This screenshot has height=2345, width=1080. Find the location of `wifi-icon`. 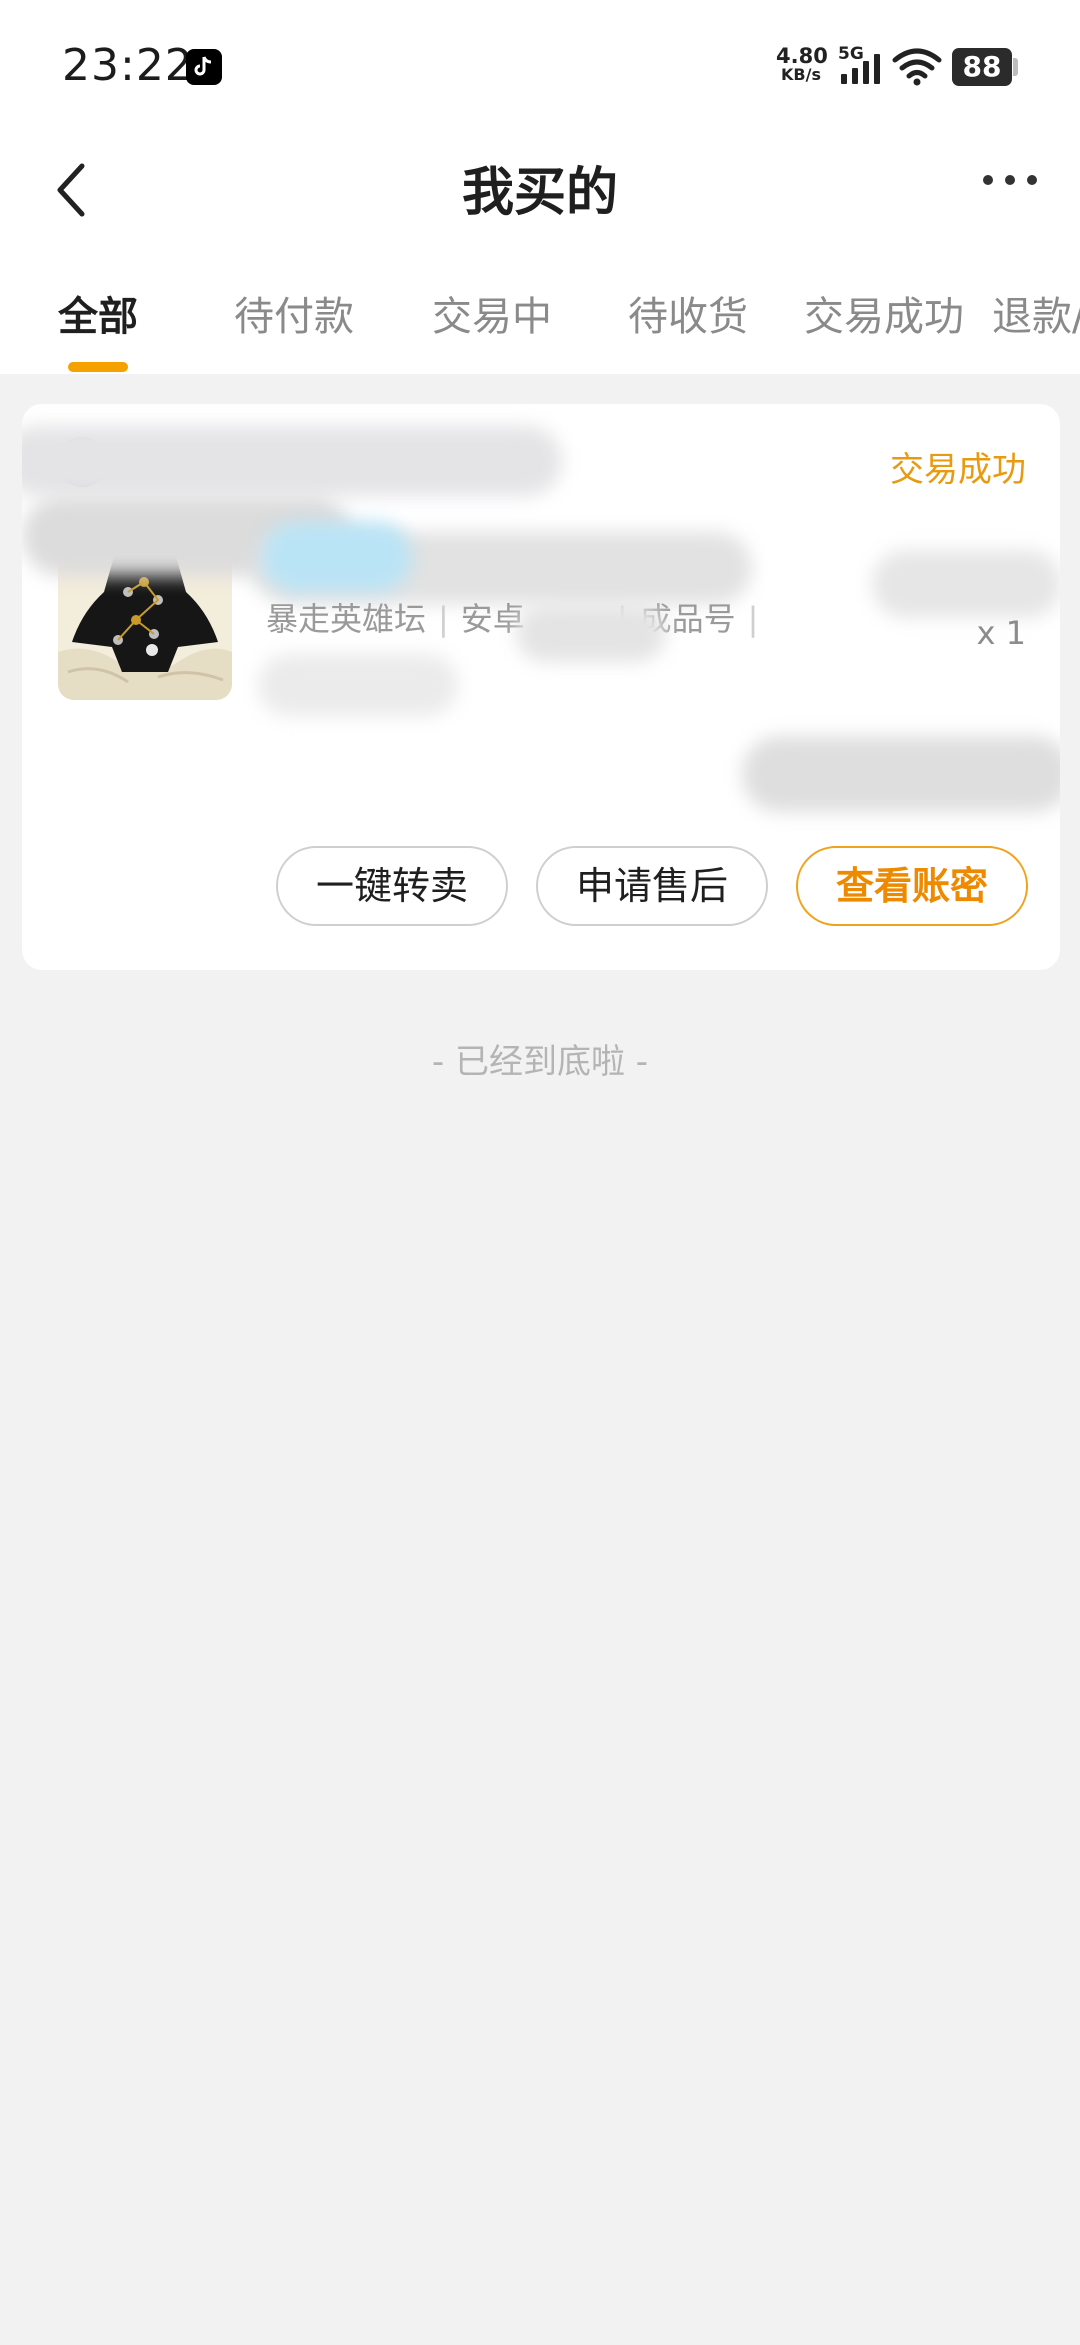

wifi-icon is located at coordinates (917, 67).